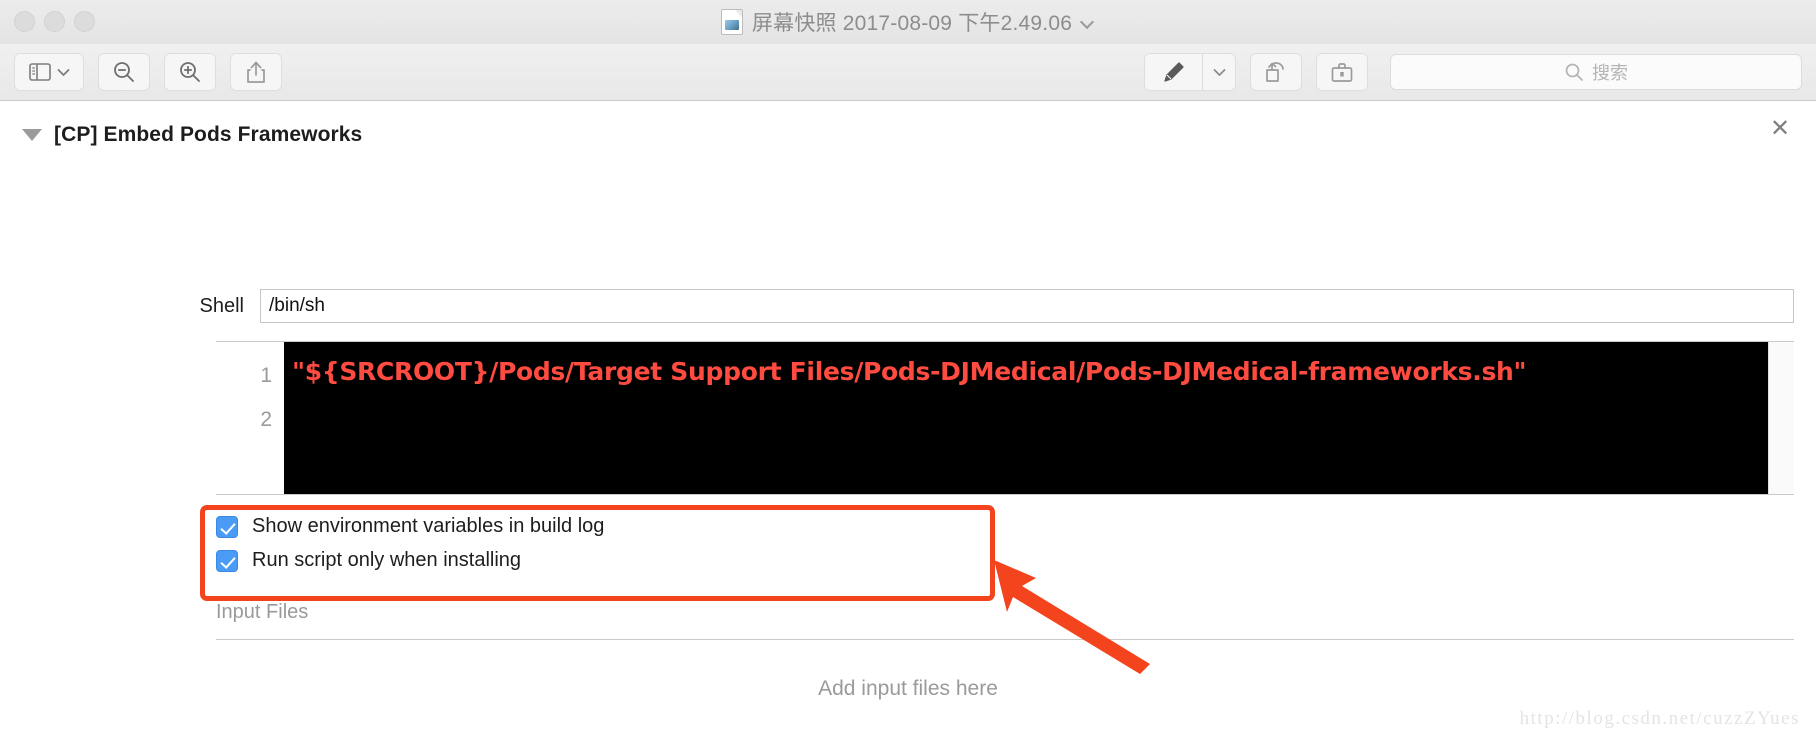 This screenshot has height=738, width=1816. What do you see at coordinates (250, 418) in the screenshot?
I see `line-number-gutter: 1 2` at bounding box center [250, 418].